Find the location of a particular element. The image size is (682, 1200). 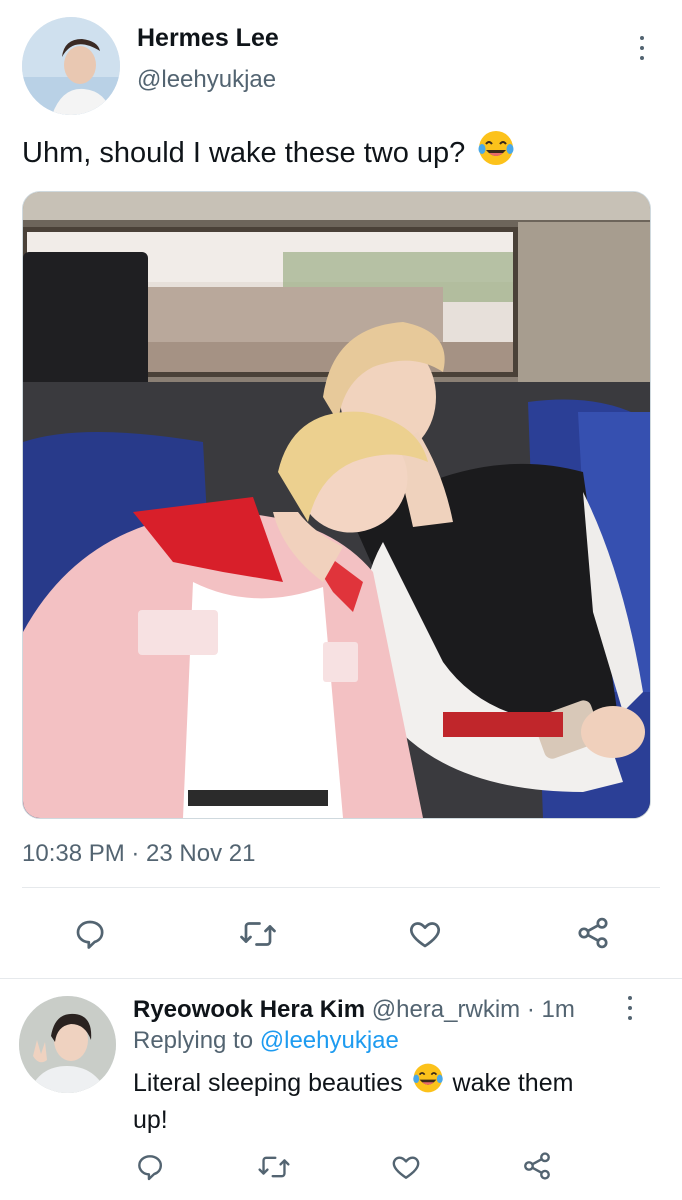

tweet-text-content: Uhm, should I wake these two up? is located at coordinates (244, 153).